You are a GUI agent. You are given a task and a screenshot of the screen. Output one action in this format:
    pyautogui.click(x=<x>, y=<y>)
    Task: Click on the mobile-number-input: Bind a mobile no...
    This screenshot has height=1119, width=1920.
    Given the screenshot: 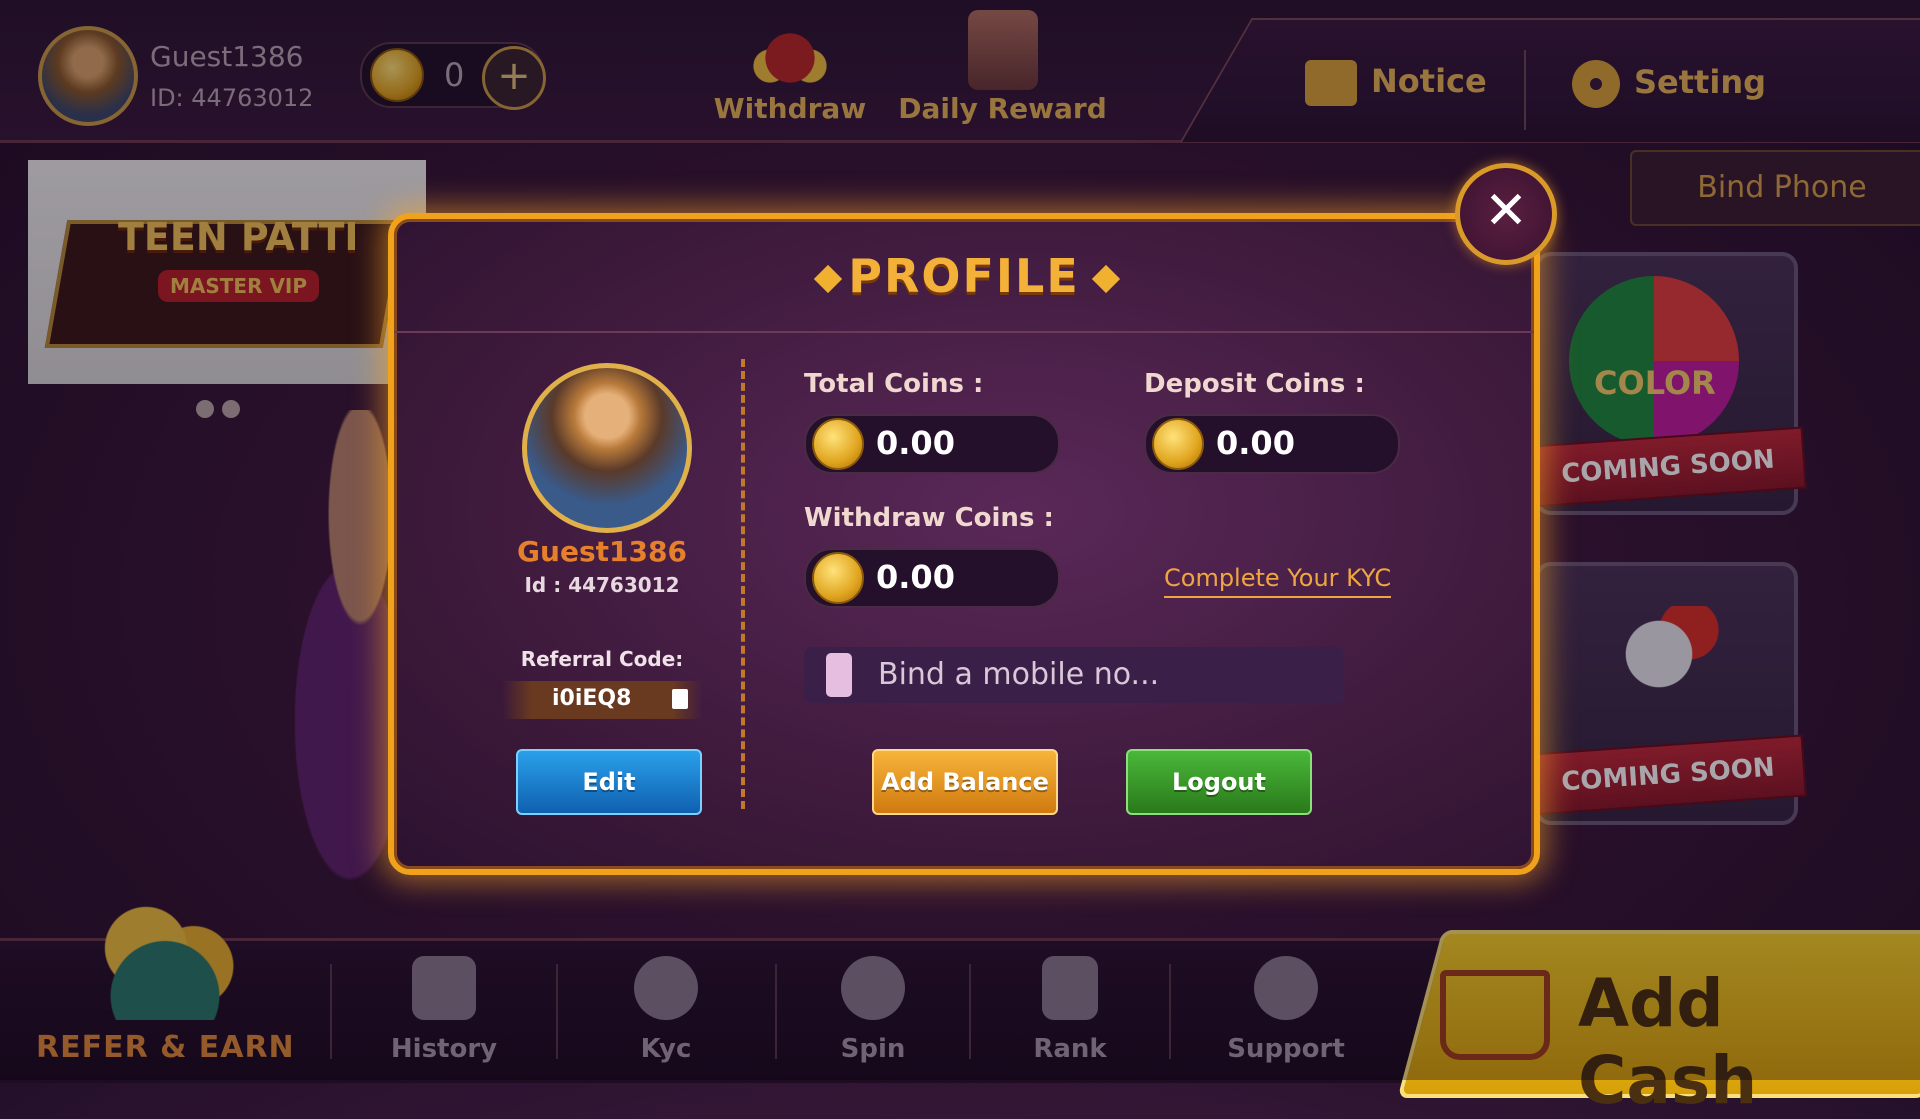 What is the action you would take?
    pyautogui.click(x=1074, y=675)
    